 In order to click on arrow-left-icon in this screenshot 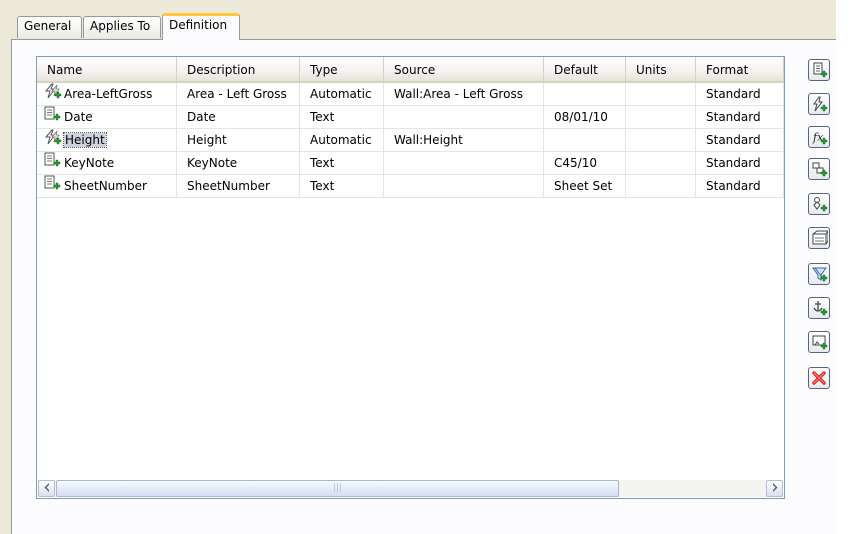, I will do `click(46, 487)`.